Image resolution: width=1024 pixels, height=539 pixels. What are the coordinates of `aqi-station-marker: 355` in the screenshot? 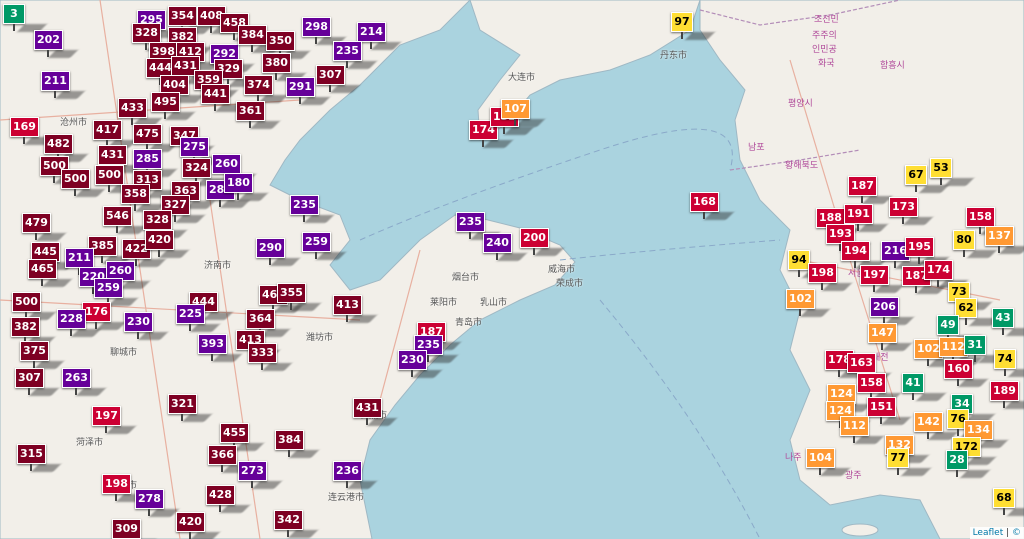 It's located at (291, 296).